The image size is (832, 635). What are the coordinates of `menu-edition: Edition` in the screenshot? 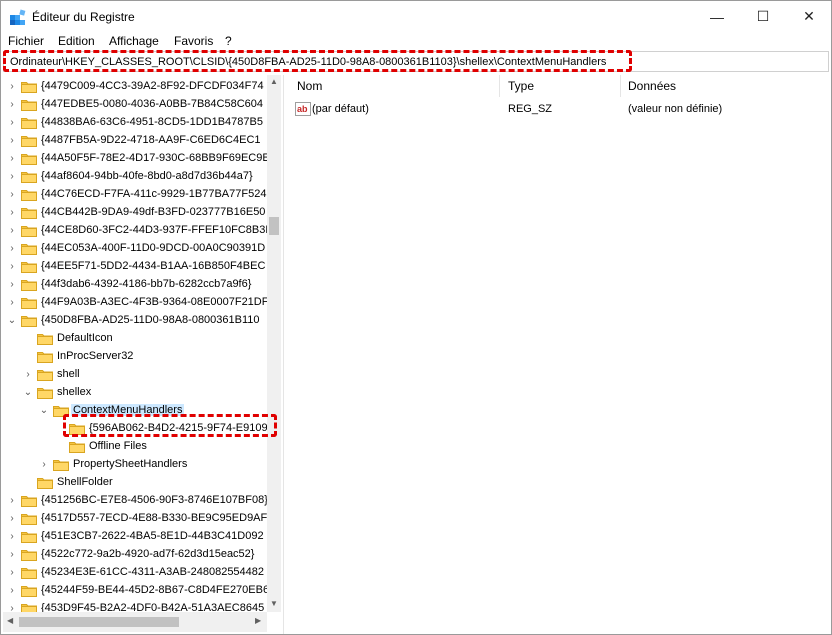 It's located at (76, 41).